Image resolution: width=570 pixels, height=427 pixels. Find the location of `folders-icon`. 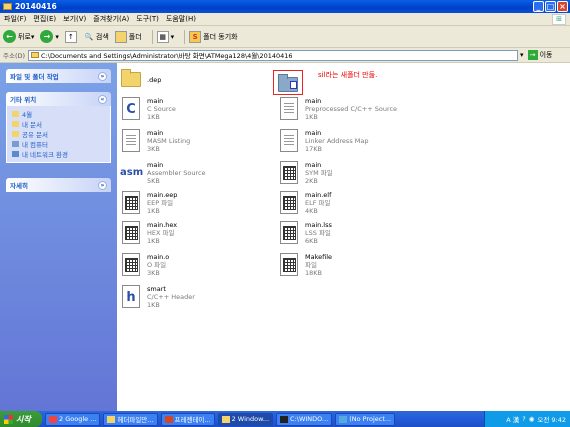

folders-icon is located at coordinates (120, 36).